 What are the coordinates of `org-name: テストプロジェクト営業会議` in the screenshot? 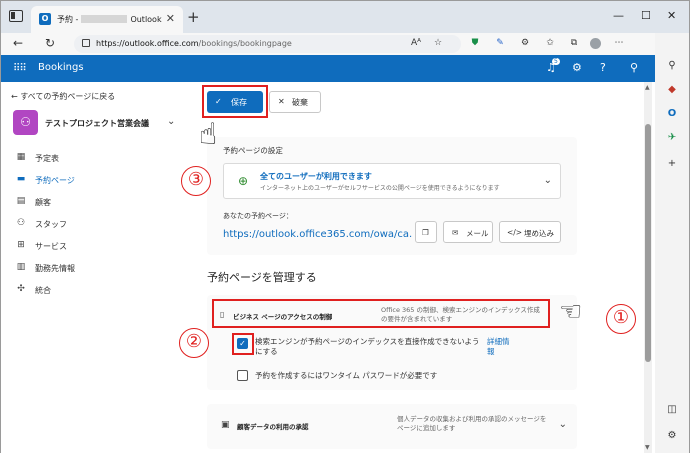 It's located at (97, 123).